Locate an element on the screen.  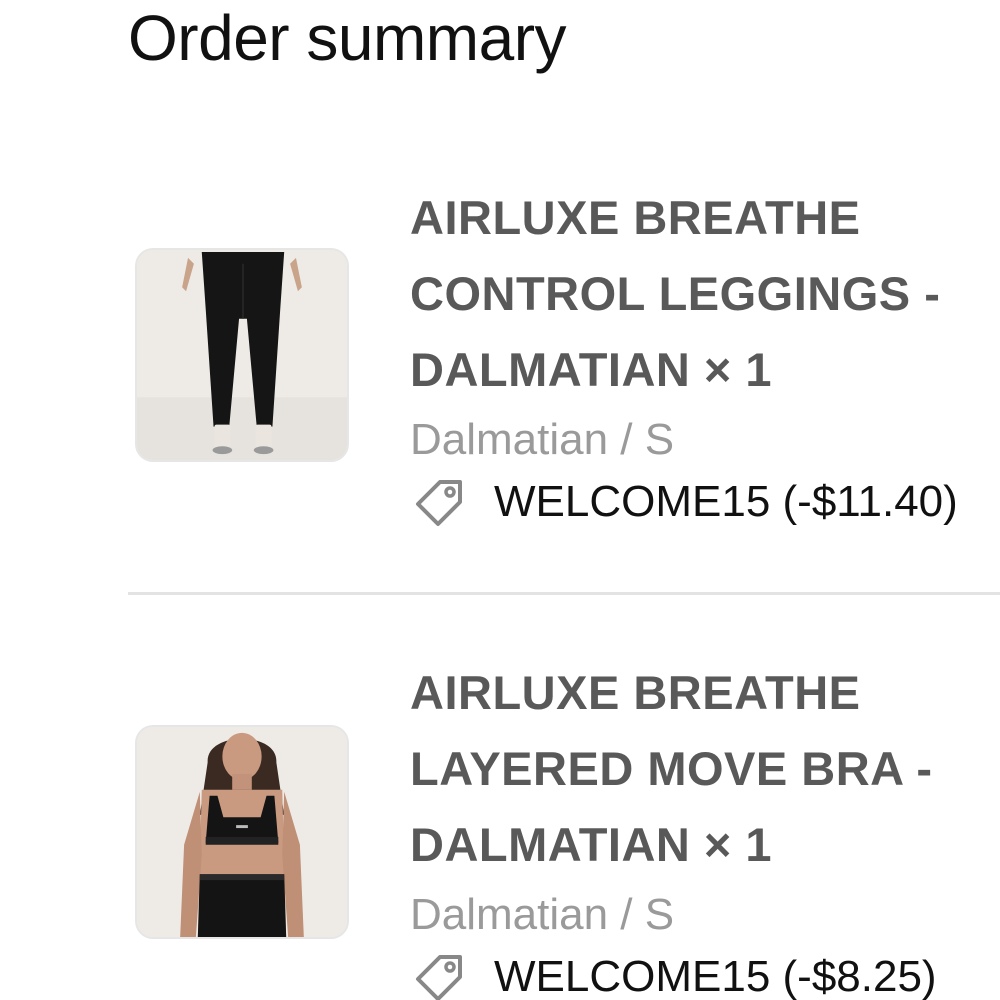
divider is located at coordinates (564, 593).